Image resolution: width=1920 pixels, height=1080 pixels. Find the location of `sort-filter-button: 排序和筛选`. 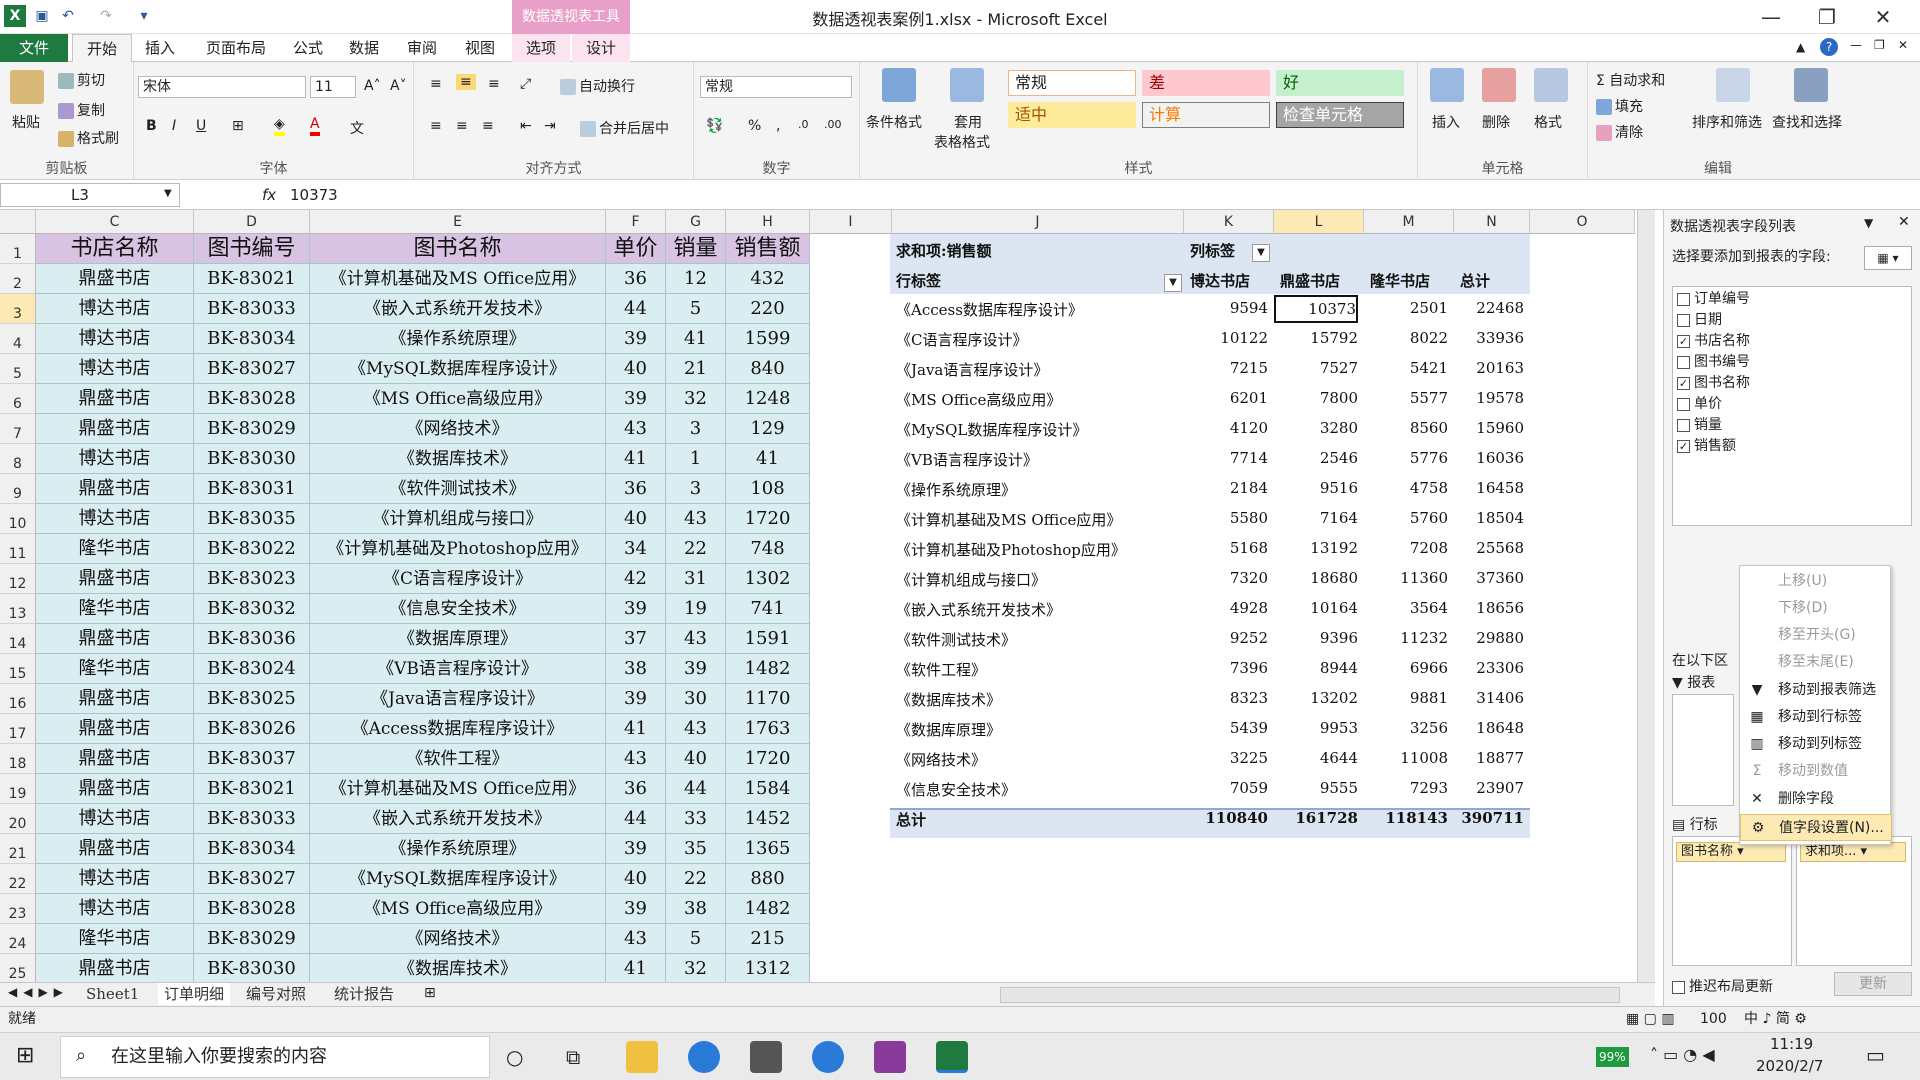

sort-filter-button: 排序和筛选 is located at coordinates (1727, 122).